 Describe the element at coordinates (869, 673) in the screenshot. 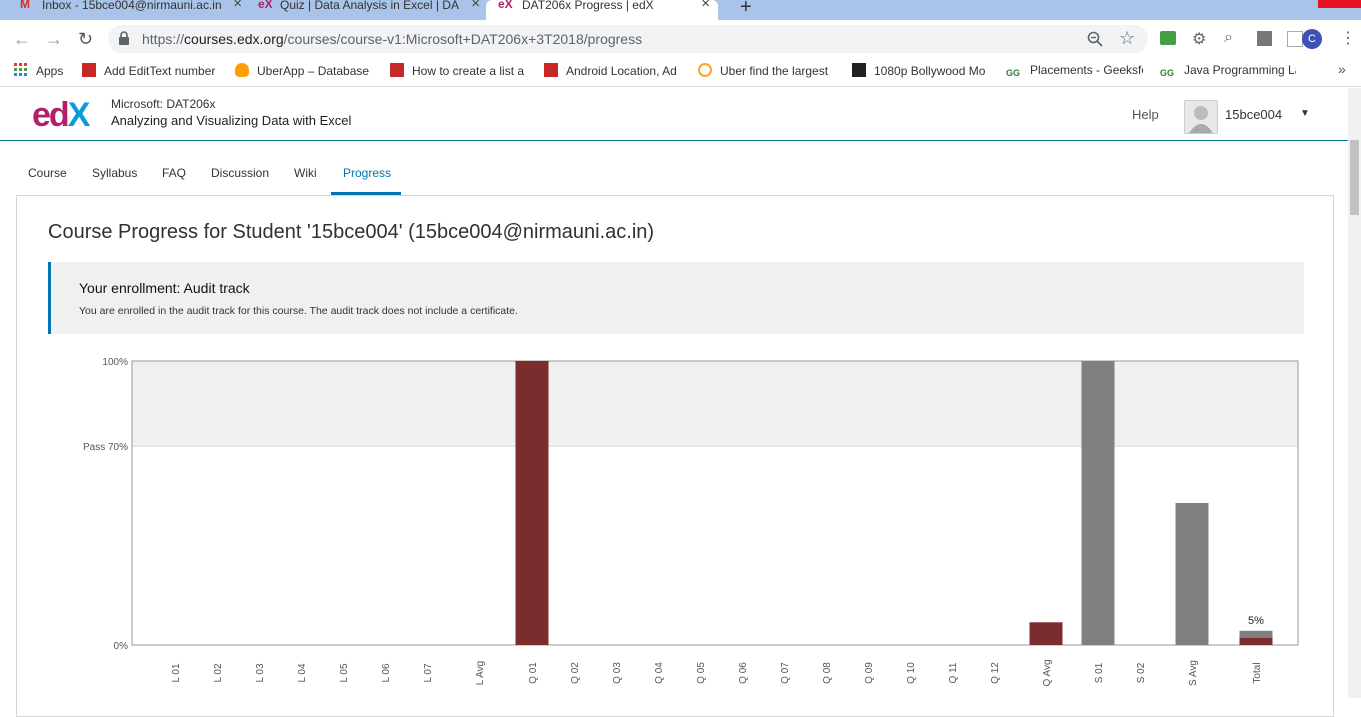

I see `x-tick-label: Q 09` at that location.